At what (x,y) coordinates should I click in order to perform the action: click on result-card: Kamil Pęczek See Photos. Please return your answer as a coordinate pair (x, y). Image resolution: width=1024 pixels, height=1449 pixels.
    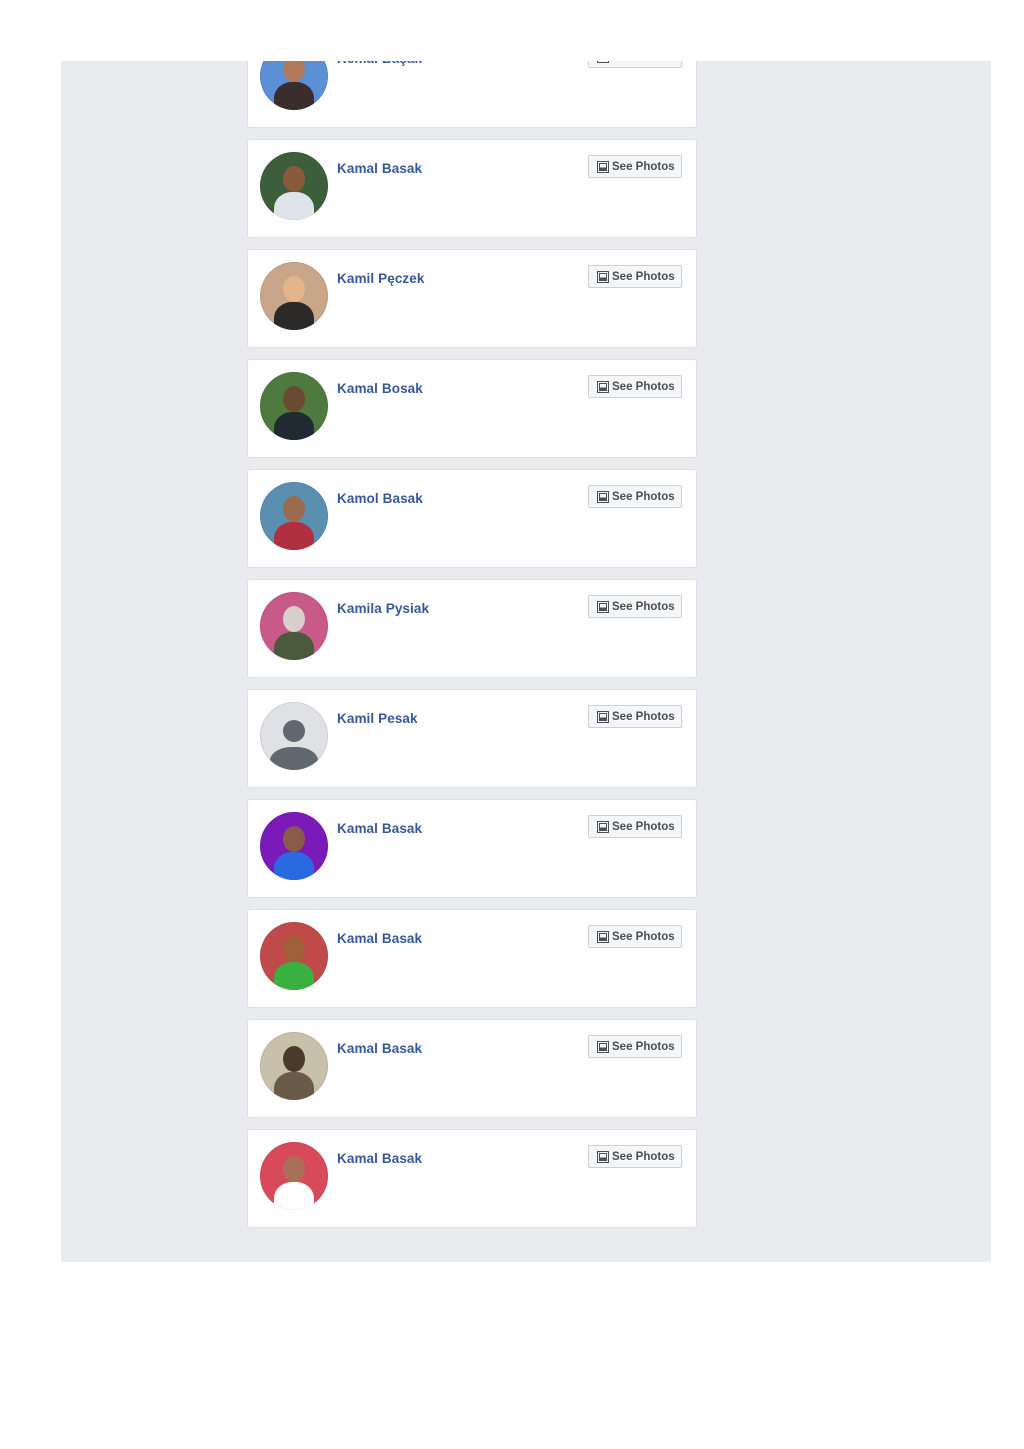
    Looking at the image, I should click on (472, 298).